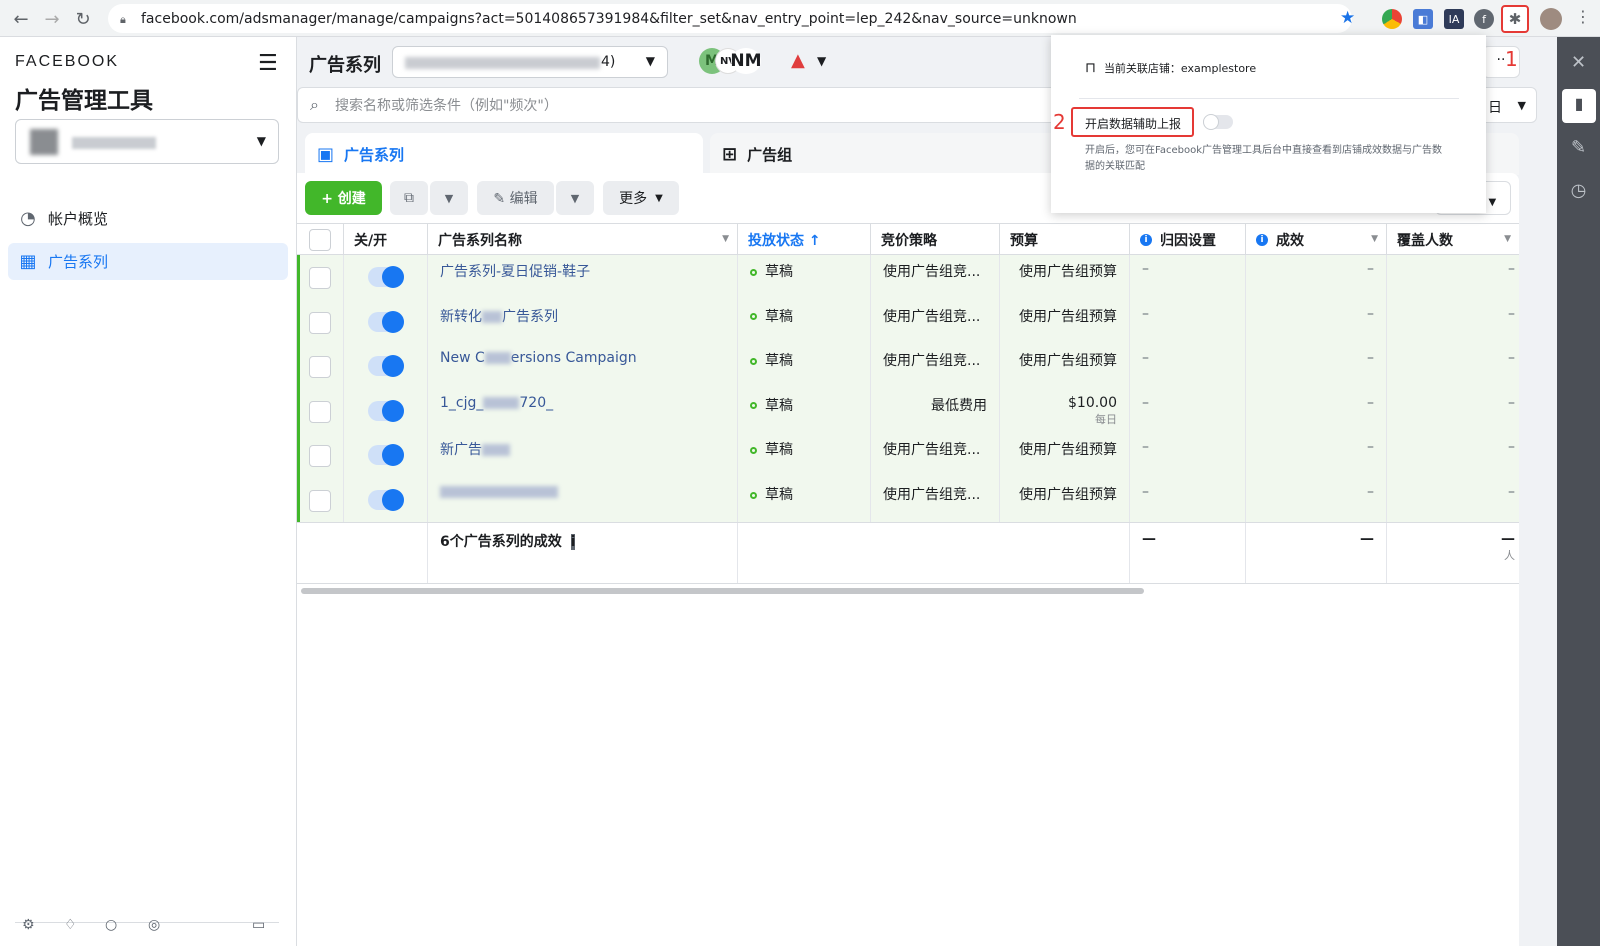  What do you see at coordinates (147, 922) in the screenshot?
I see `sidebar-divider` at bounding box center [147, 922].